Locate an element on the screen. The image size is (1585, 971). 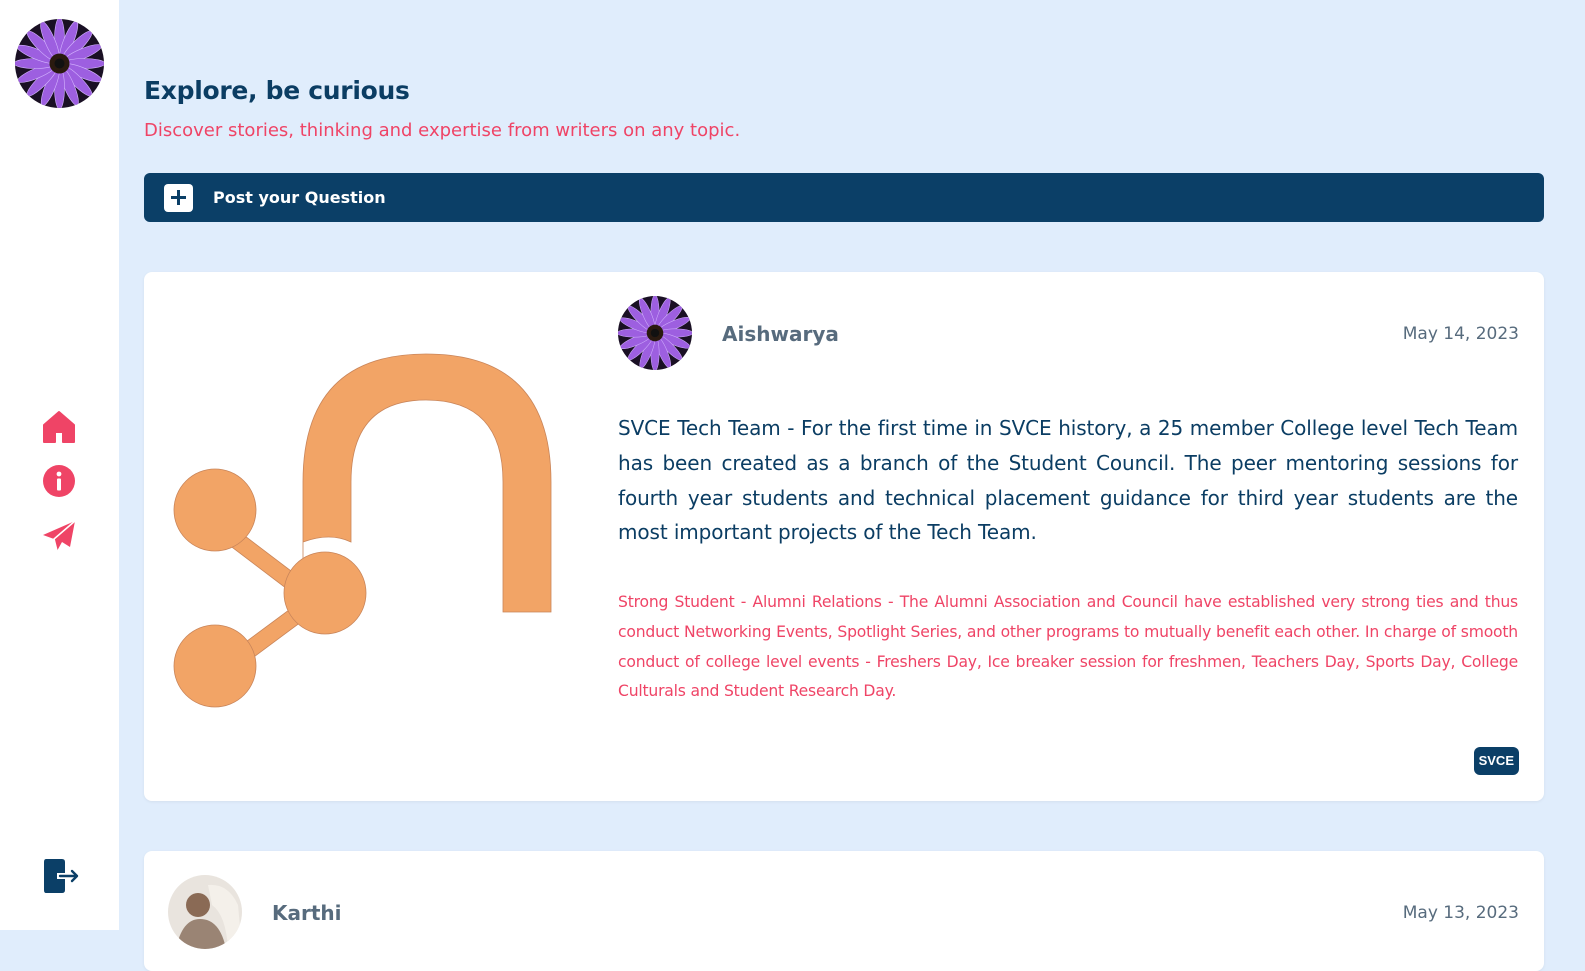
post-question-button: Post your Question is located at coordinates (844, 197).